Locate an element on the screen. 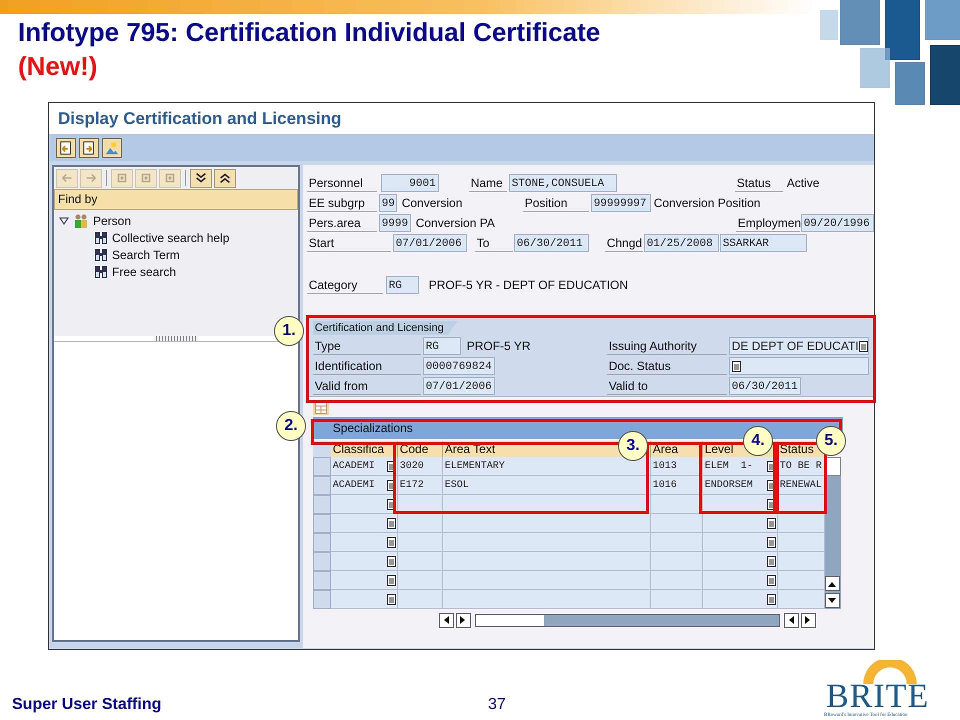 This screenshot has width=960, height=720. value-text: Conversion PA is located at coordinates (456, 223).